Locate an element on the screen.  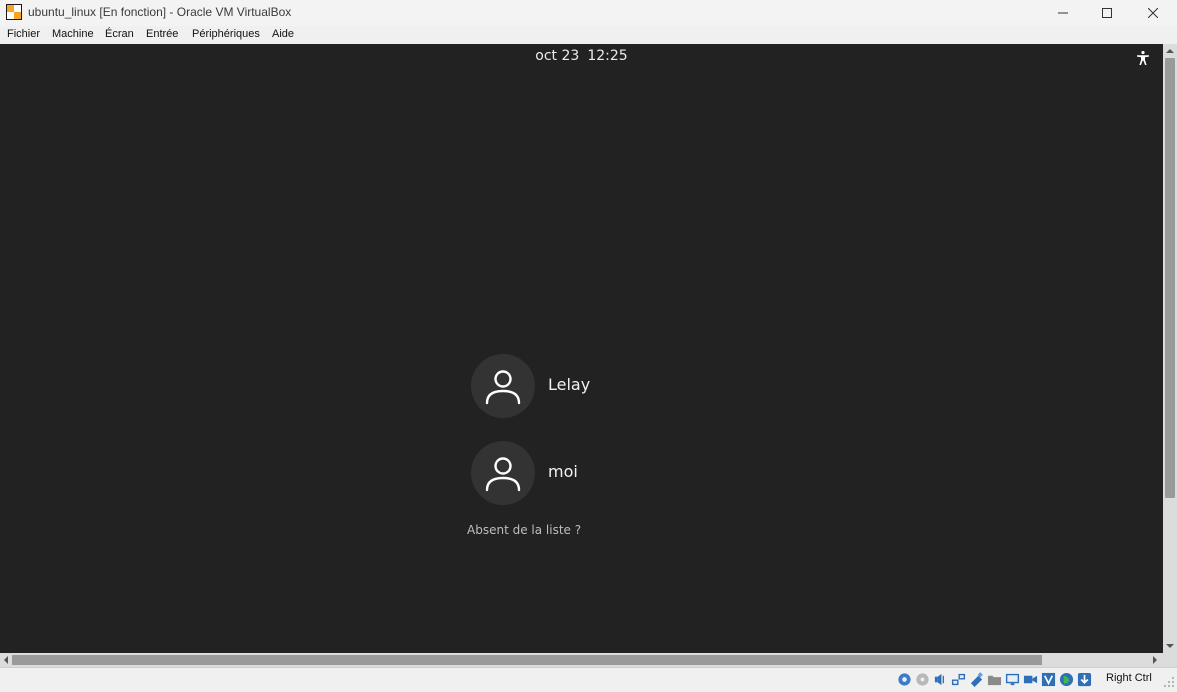
menu-ecran: Écran is located at coordinates (119, 34).